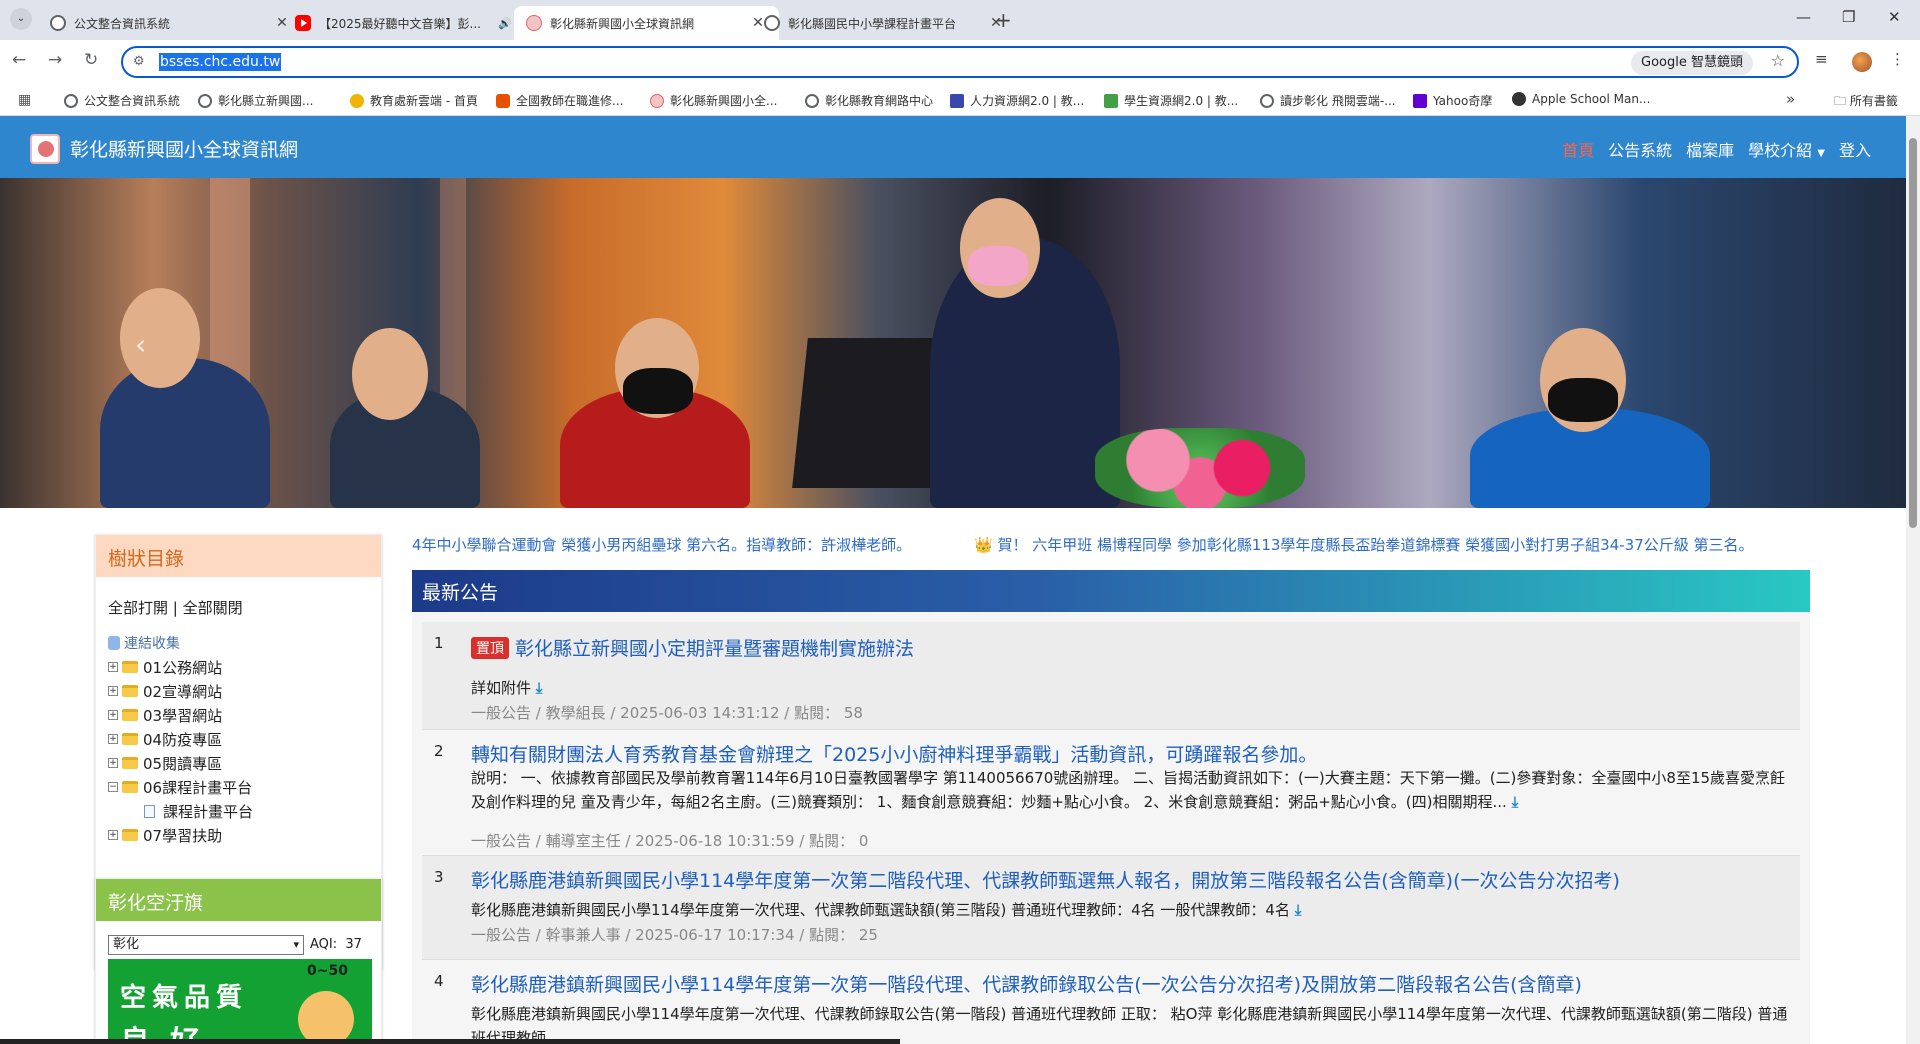 The width and height of the screenshot is (1920, 1044). Describe the element at coordinates (505, 23) in the screenshot. I see `speaker-icon: 🔊` at that location.